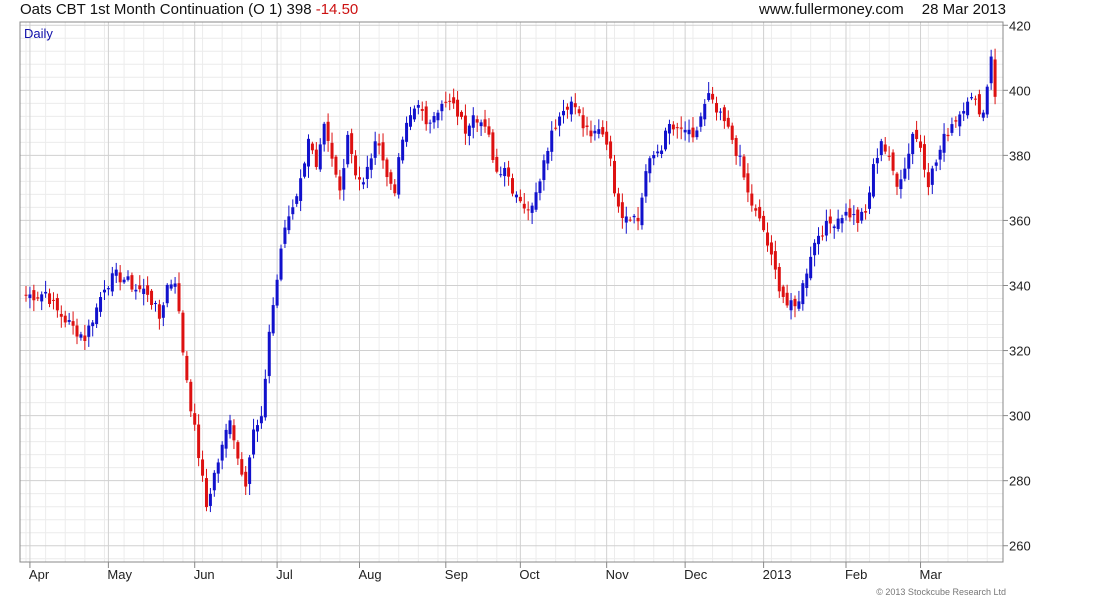 This screenshot has height=600, width=1100. Describe the element at coordinates (456, 574) in the screenshot. I see `x-tick-label: Sep` at that location.